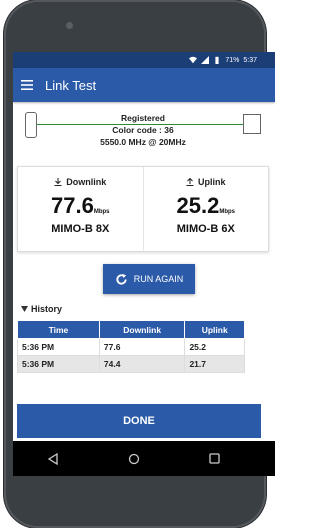 This screenshot has width=320, height=528. I want to click on app-bar: Link Test, so click(144, 85).